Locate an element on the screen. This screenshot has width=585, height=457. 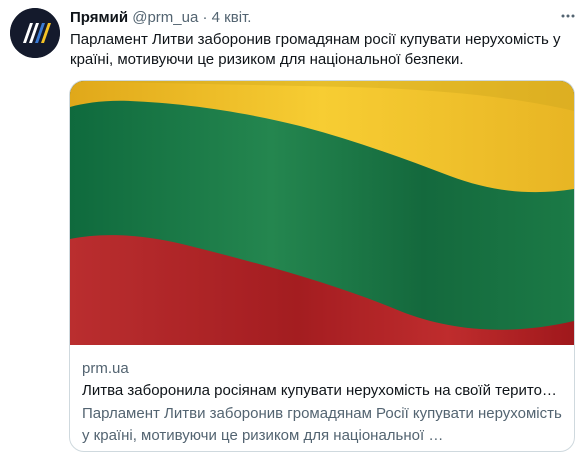
more-options-icon is located at coordinates (568, 16).